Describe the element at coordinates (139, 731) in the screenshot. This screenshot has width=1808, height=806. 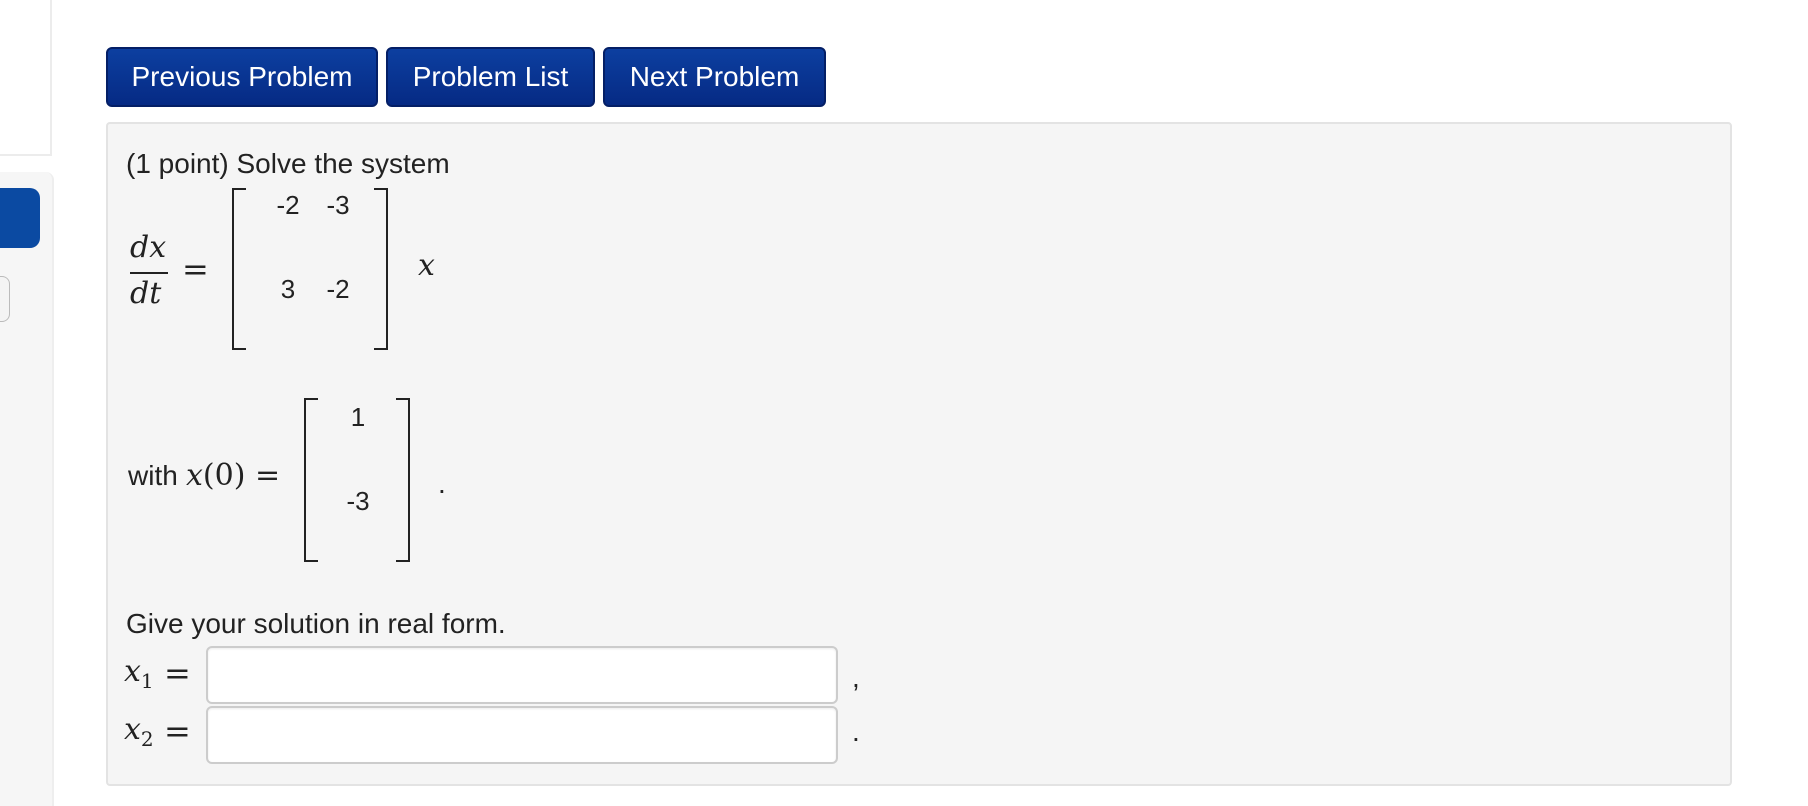
I see `answer-label-x2: x2` at that location.